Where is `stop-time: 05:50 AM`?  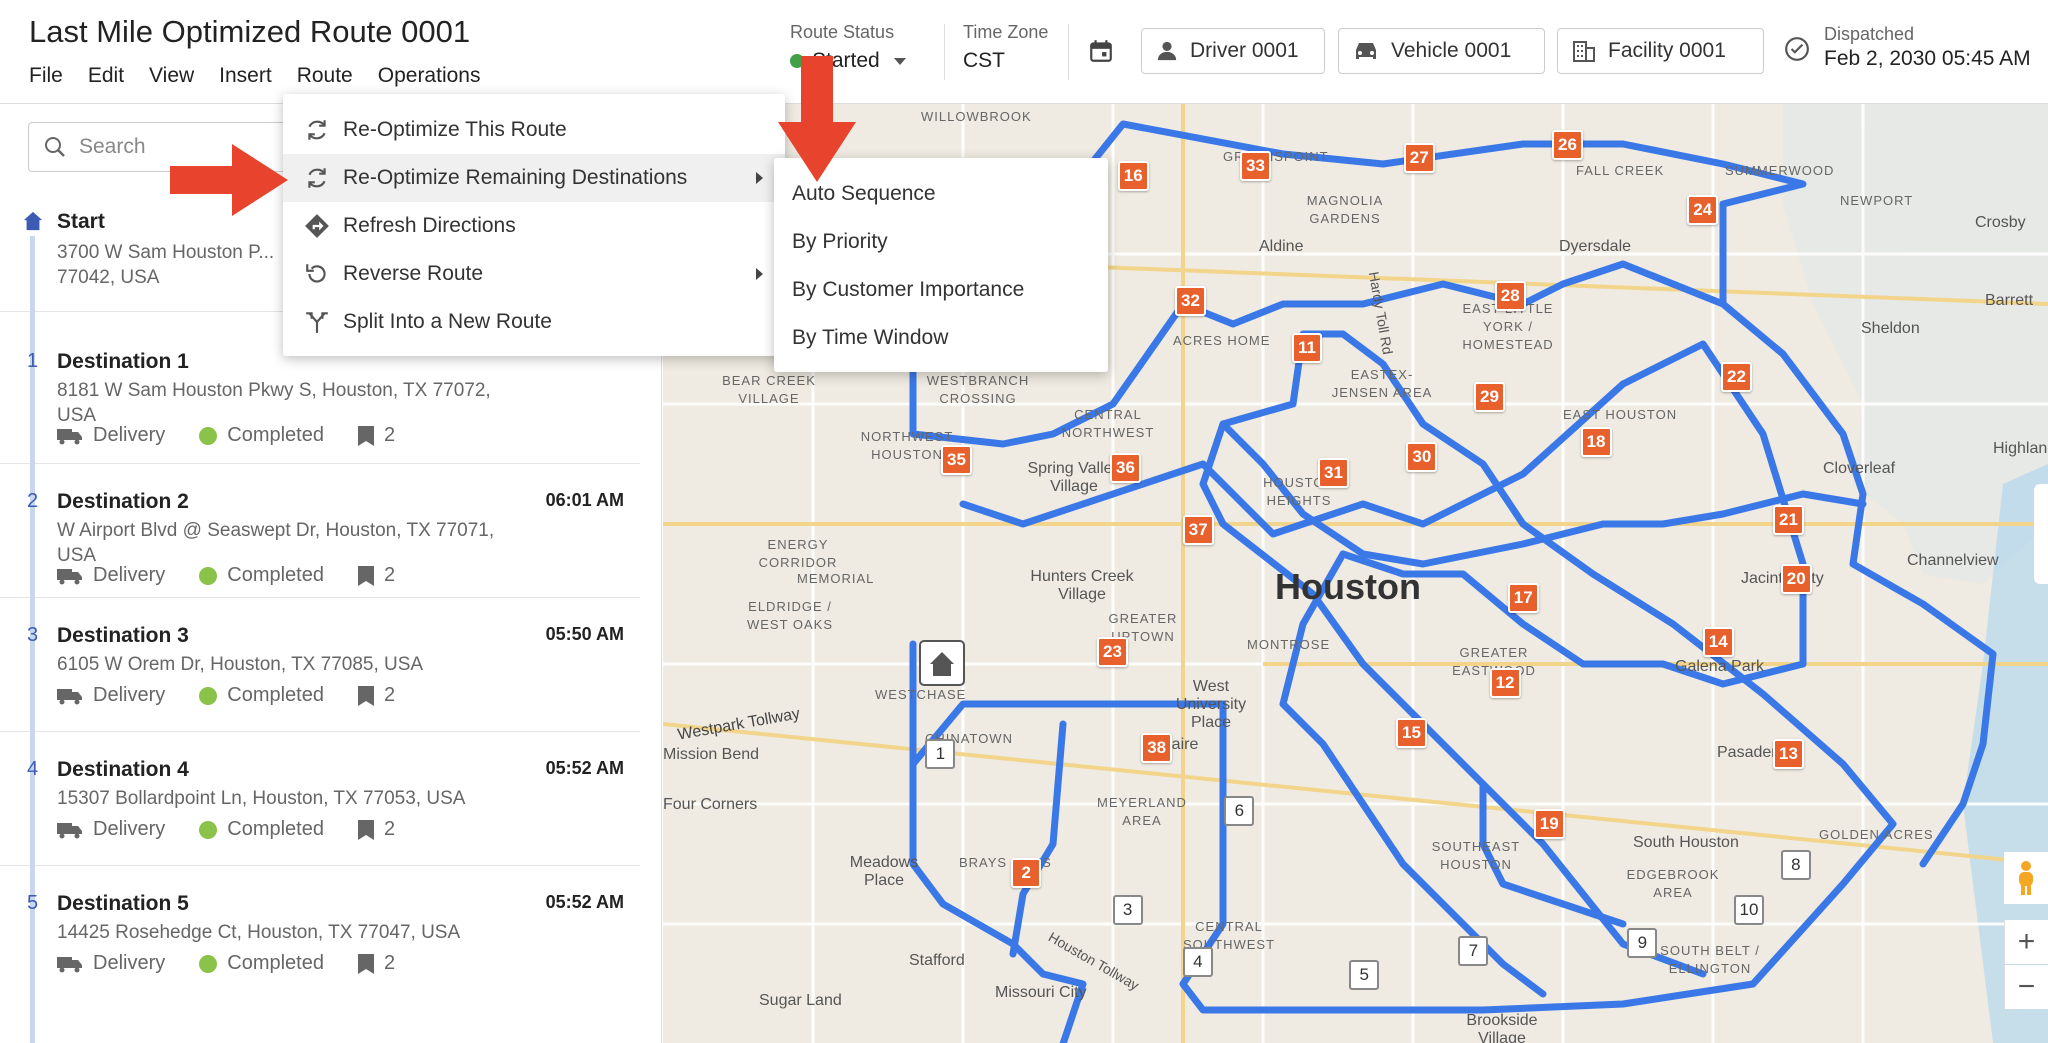 stop-time: 05:50 AM is located at coordinates (584, 634).